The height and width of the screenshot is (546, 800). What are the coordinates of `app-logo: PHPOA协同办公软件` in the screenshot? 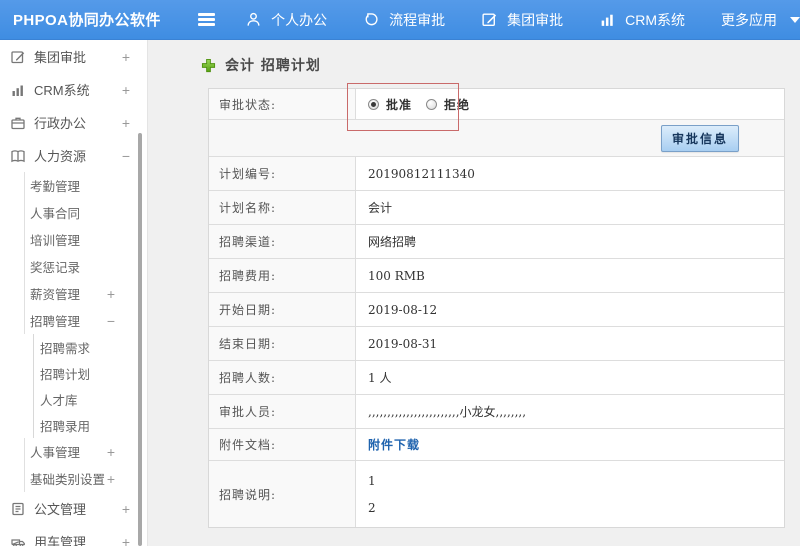 It's located at (87, 20).